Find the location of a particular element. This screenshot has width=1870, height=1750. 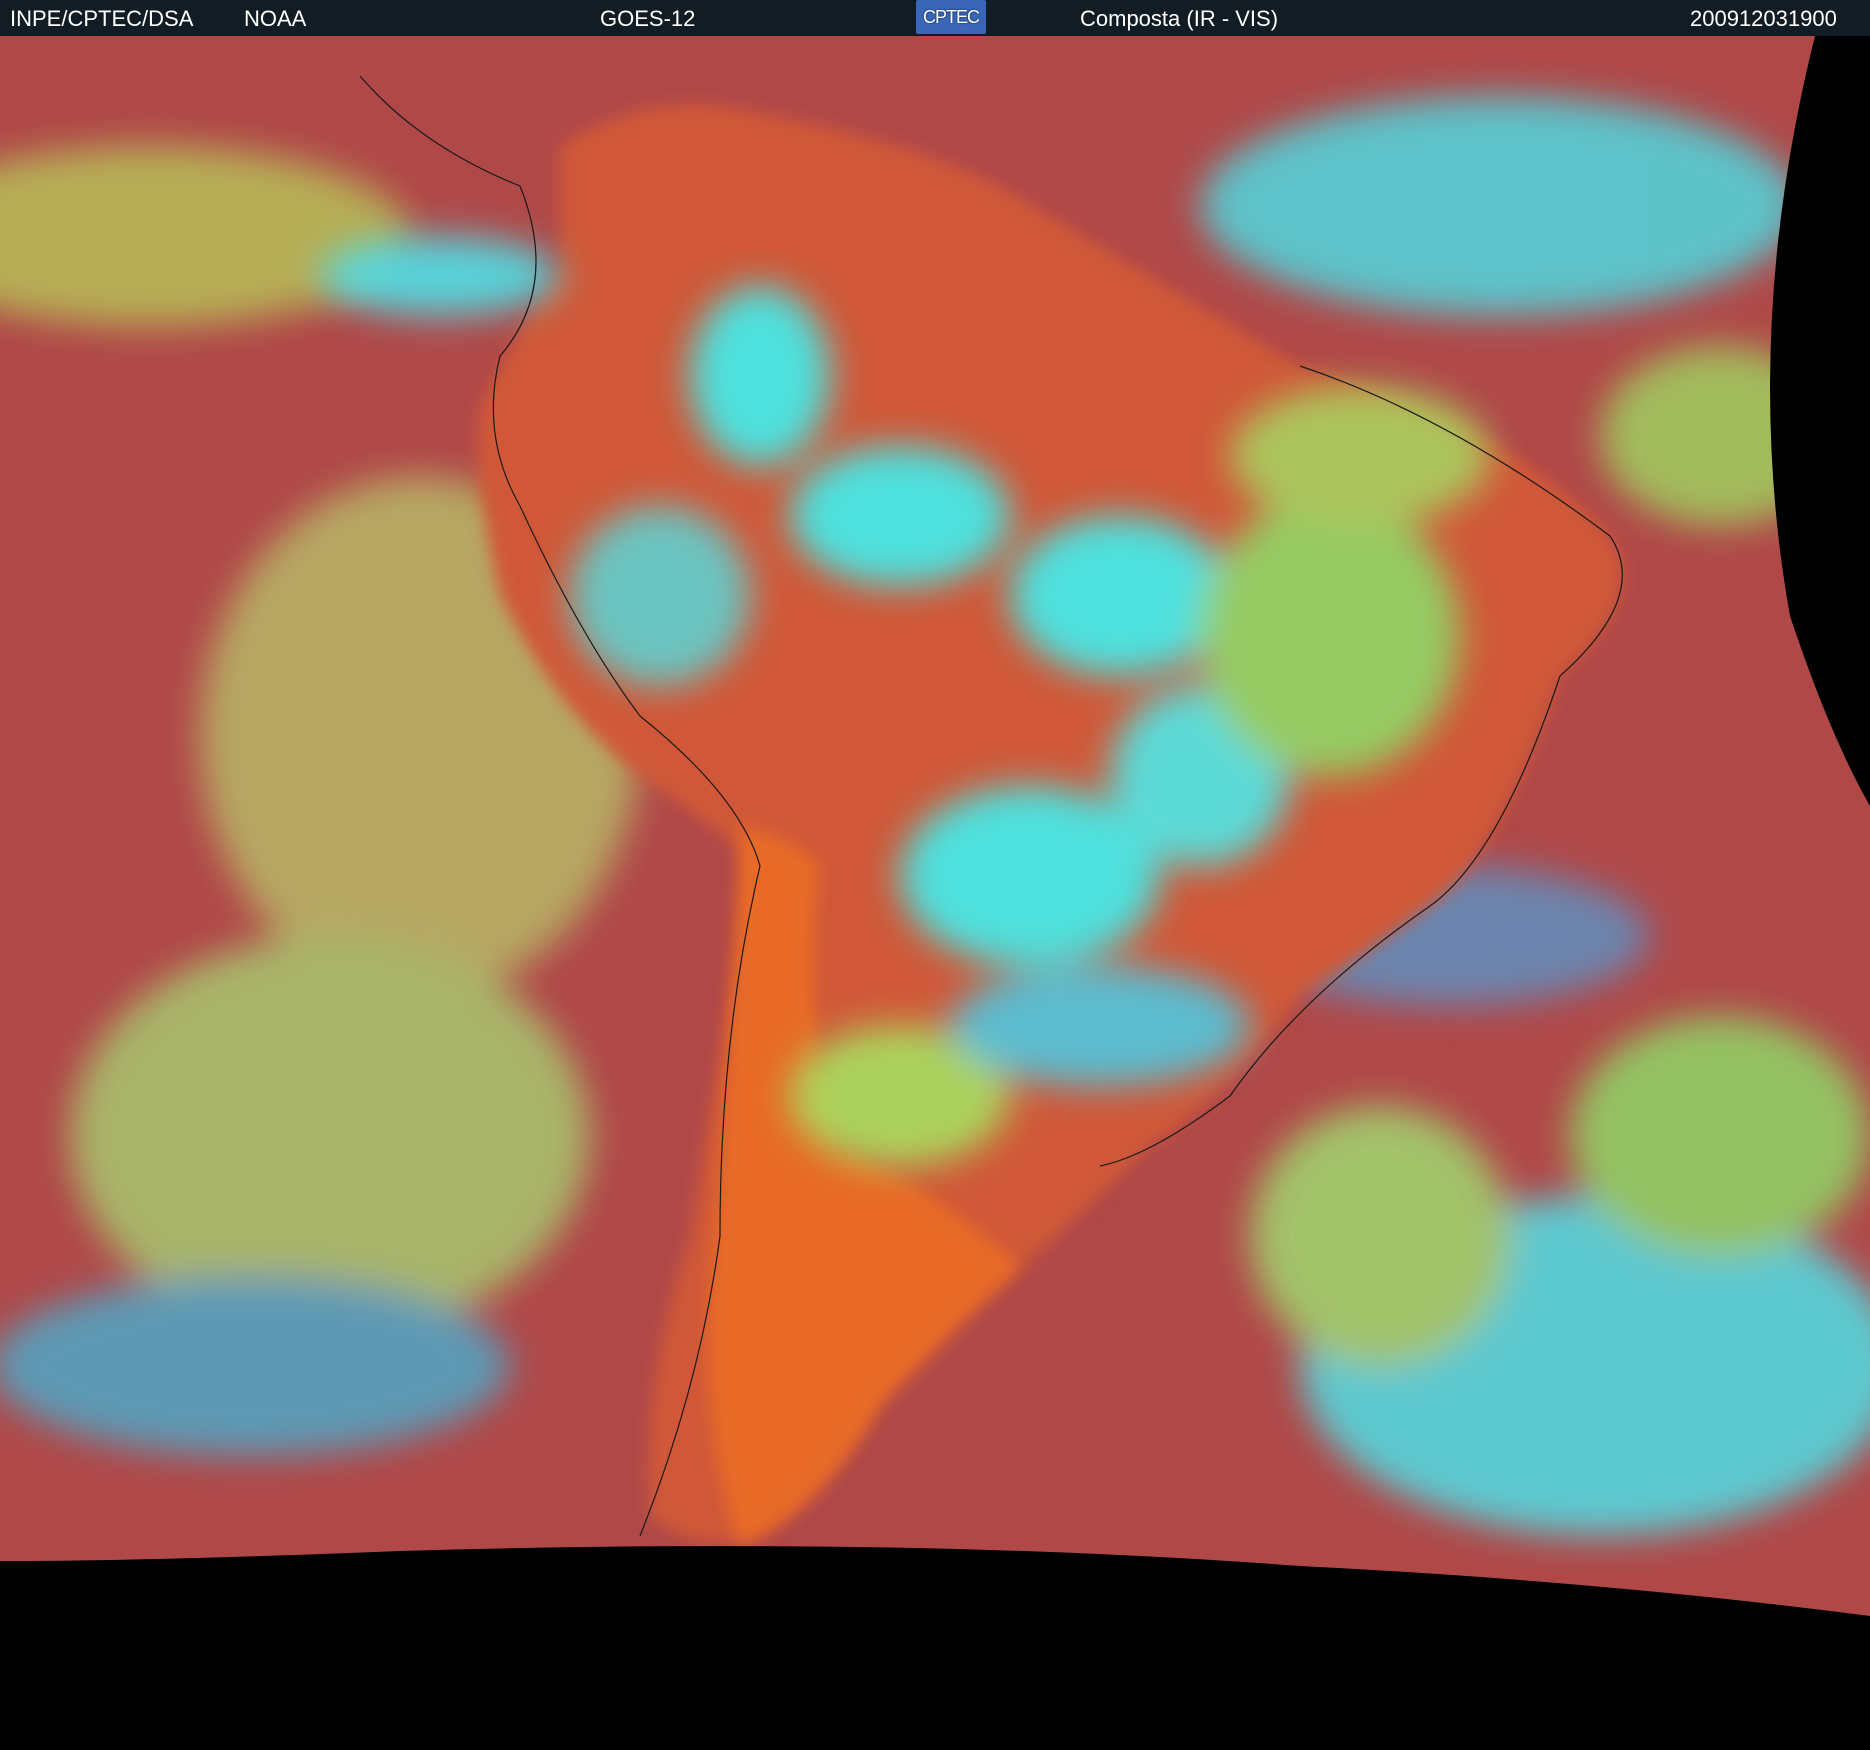

institution-label: INPE/CPTEC/DSA is located at coordinates (102, 18).